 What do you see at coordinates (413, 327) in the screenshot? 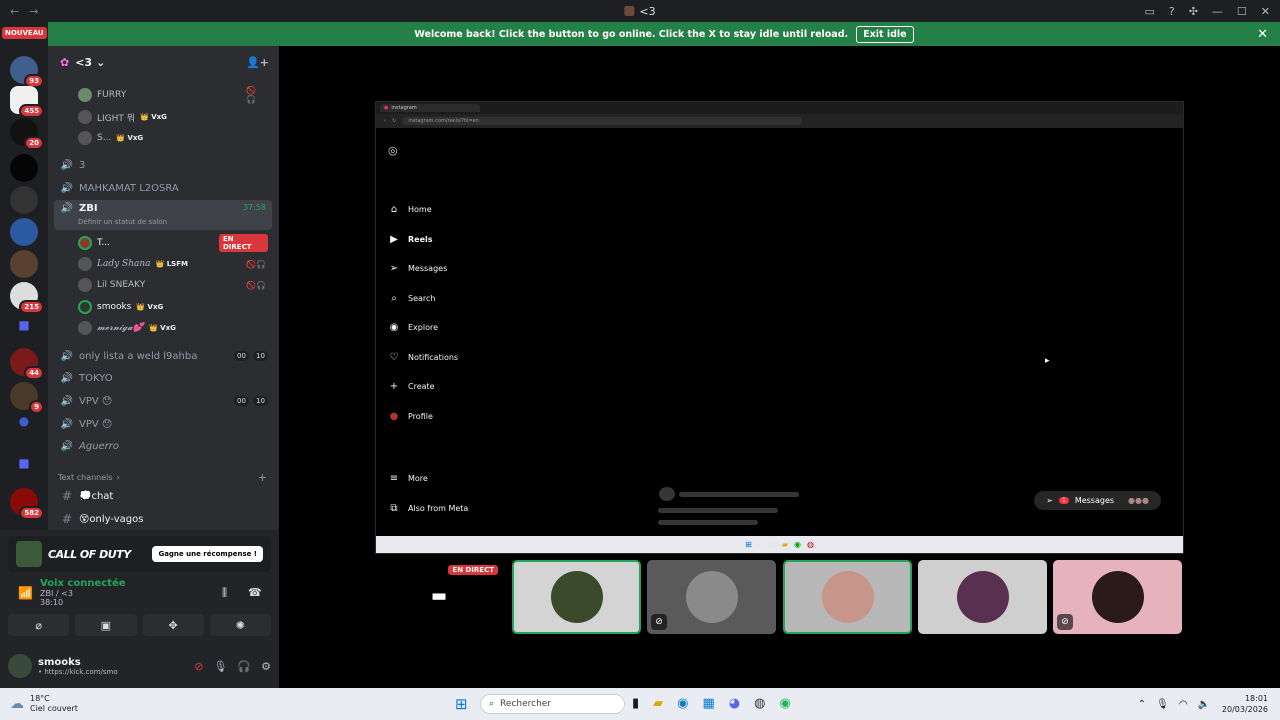
I see `nav-explore: ◉ Explore` at bounding box center [413, 327].